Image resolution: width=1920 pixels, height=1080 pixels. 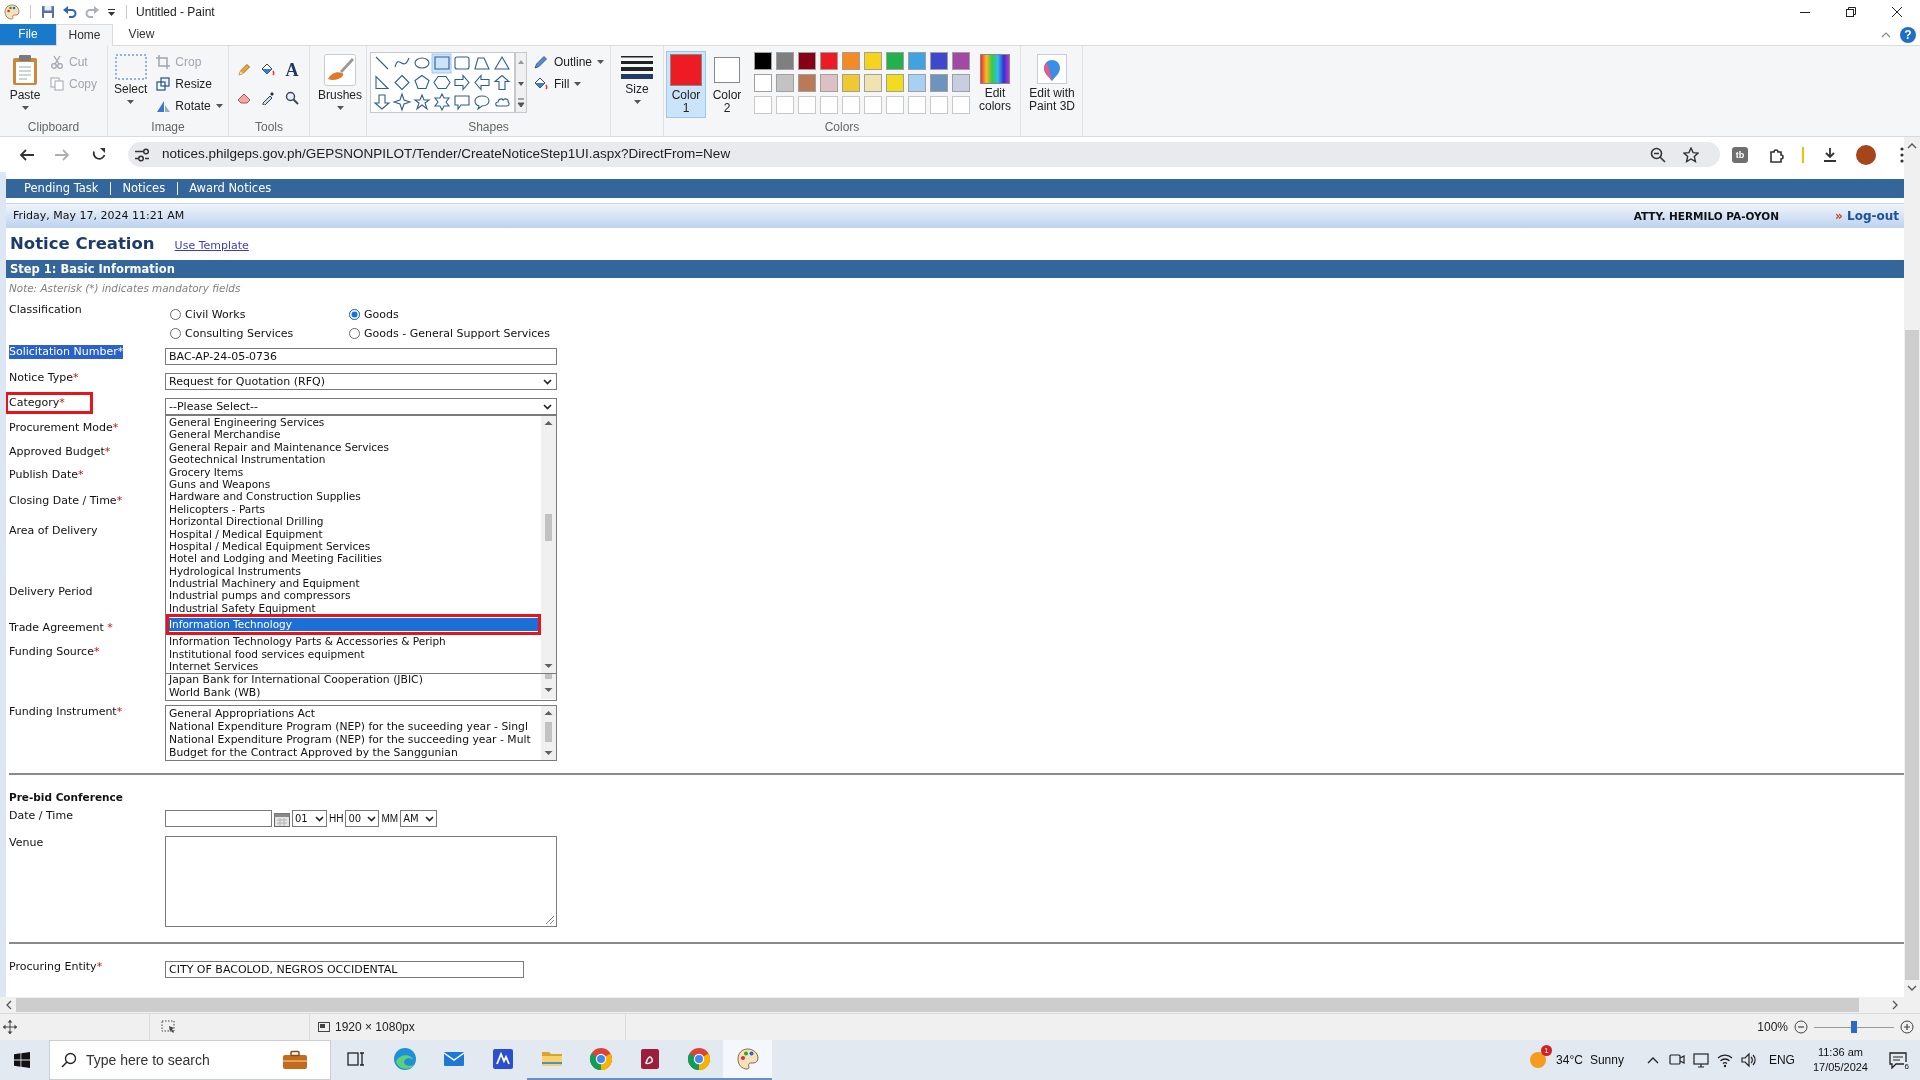 I want to click on zoom-out-icon, so click(x=1801, y=1027).